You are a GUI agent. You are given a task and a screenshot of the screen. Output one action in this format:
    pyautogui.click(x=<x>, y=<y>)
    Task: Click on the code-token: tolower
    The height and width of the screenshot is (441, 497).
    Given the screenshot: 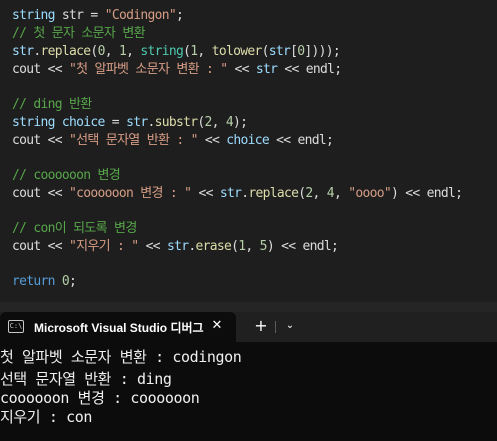 What is the action you would take?
    pyautogui.click(x=237, y=51)
    